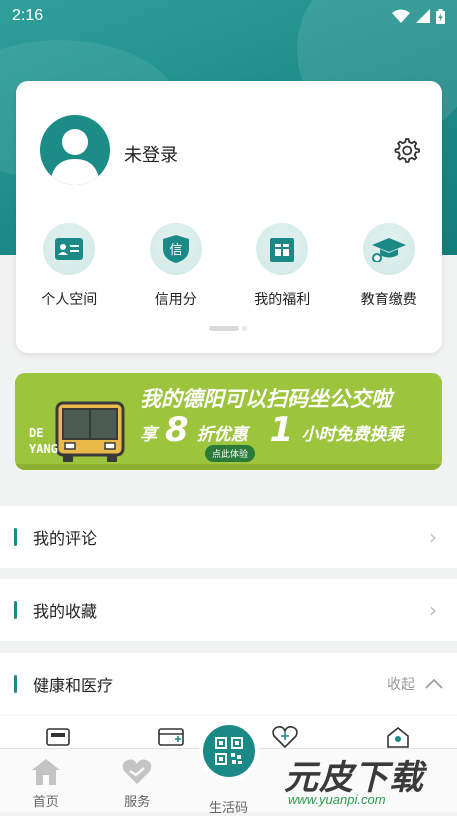 The image size is (457, 816). What do you see at coordinates (90, 431) in the screenshot?
I see `bus-icon` at bounding box center [90, 431].